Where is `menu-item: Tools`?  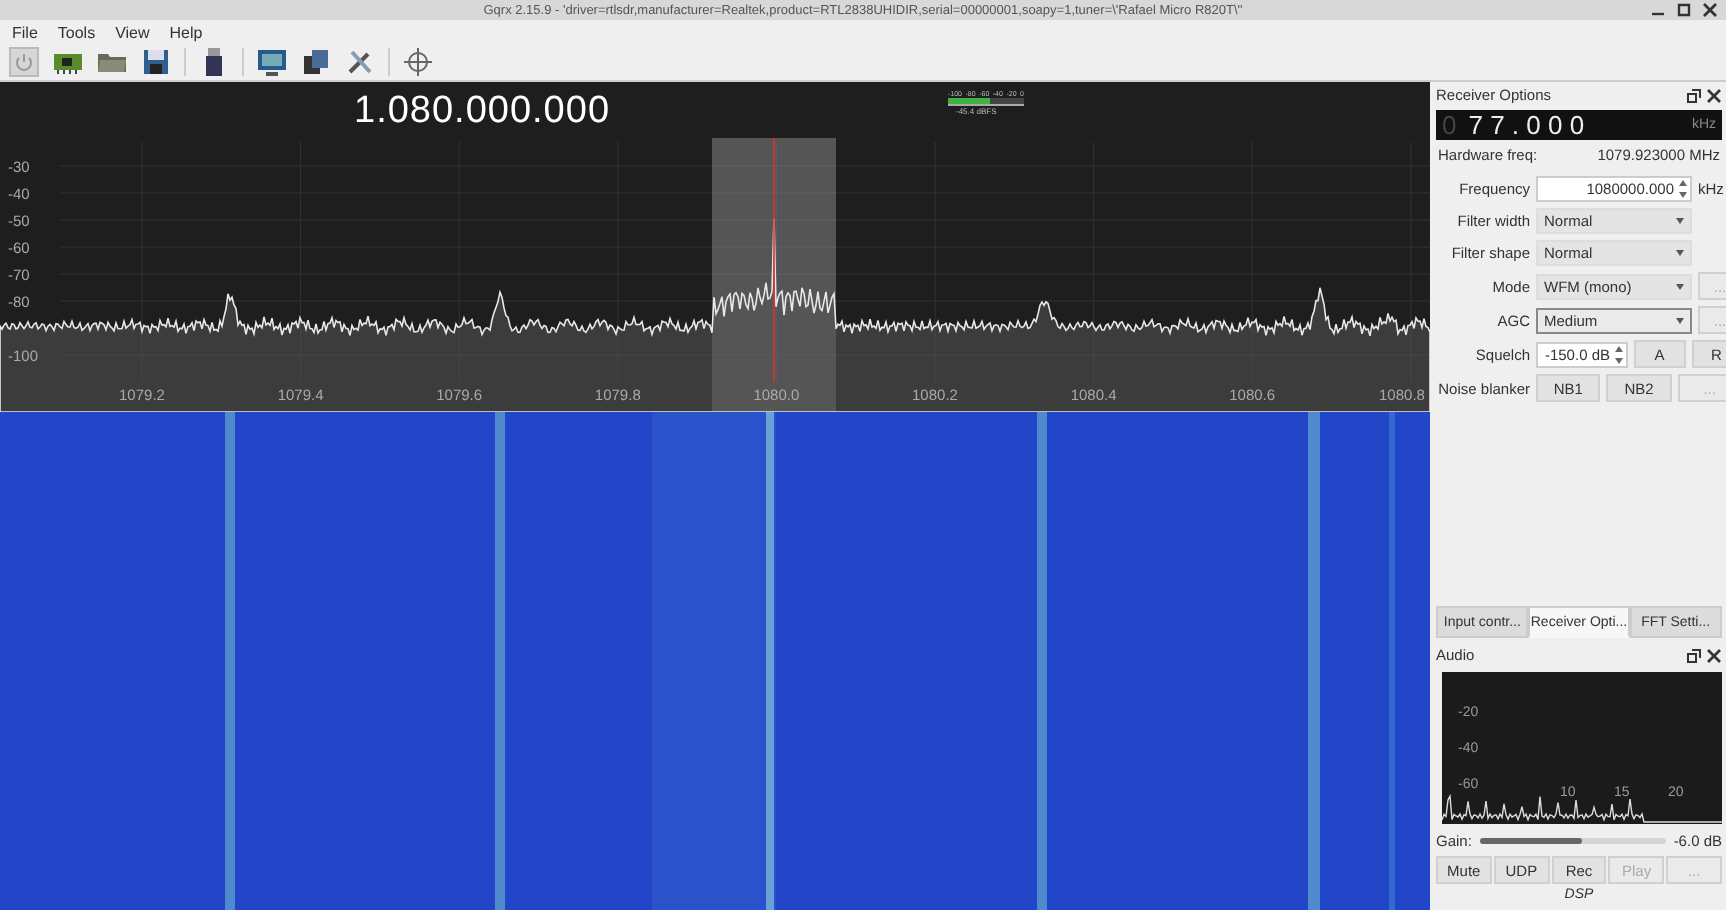
menu-item: Tools is located at coordinates (76, 32).